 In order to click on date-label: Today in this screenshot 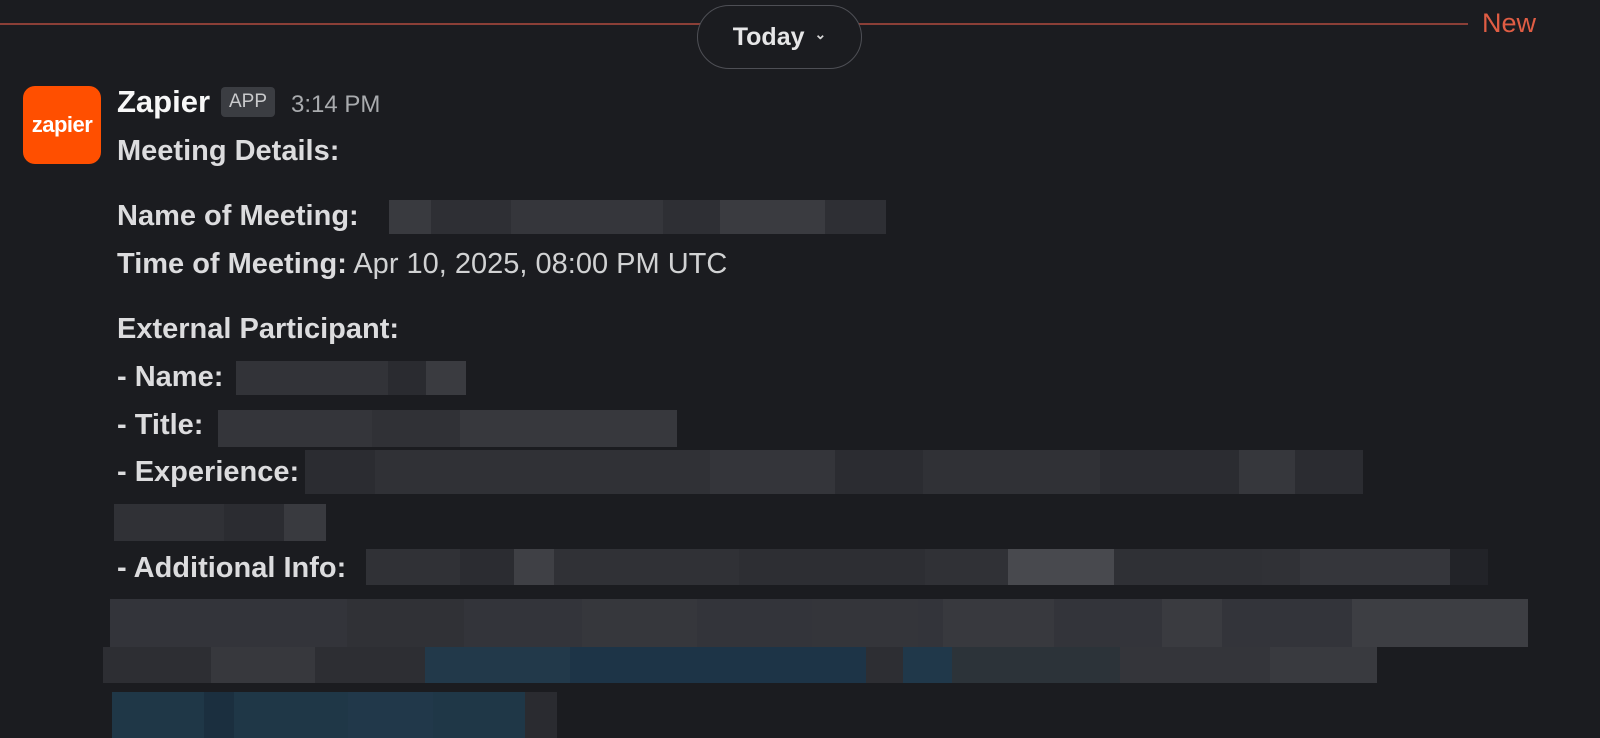, I will do `click(768, 36)`.